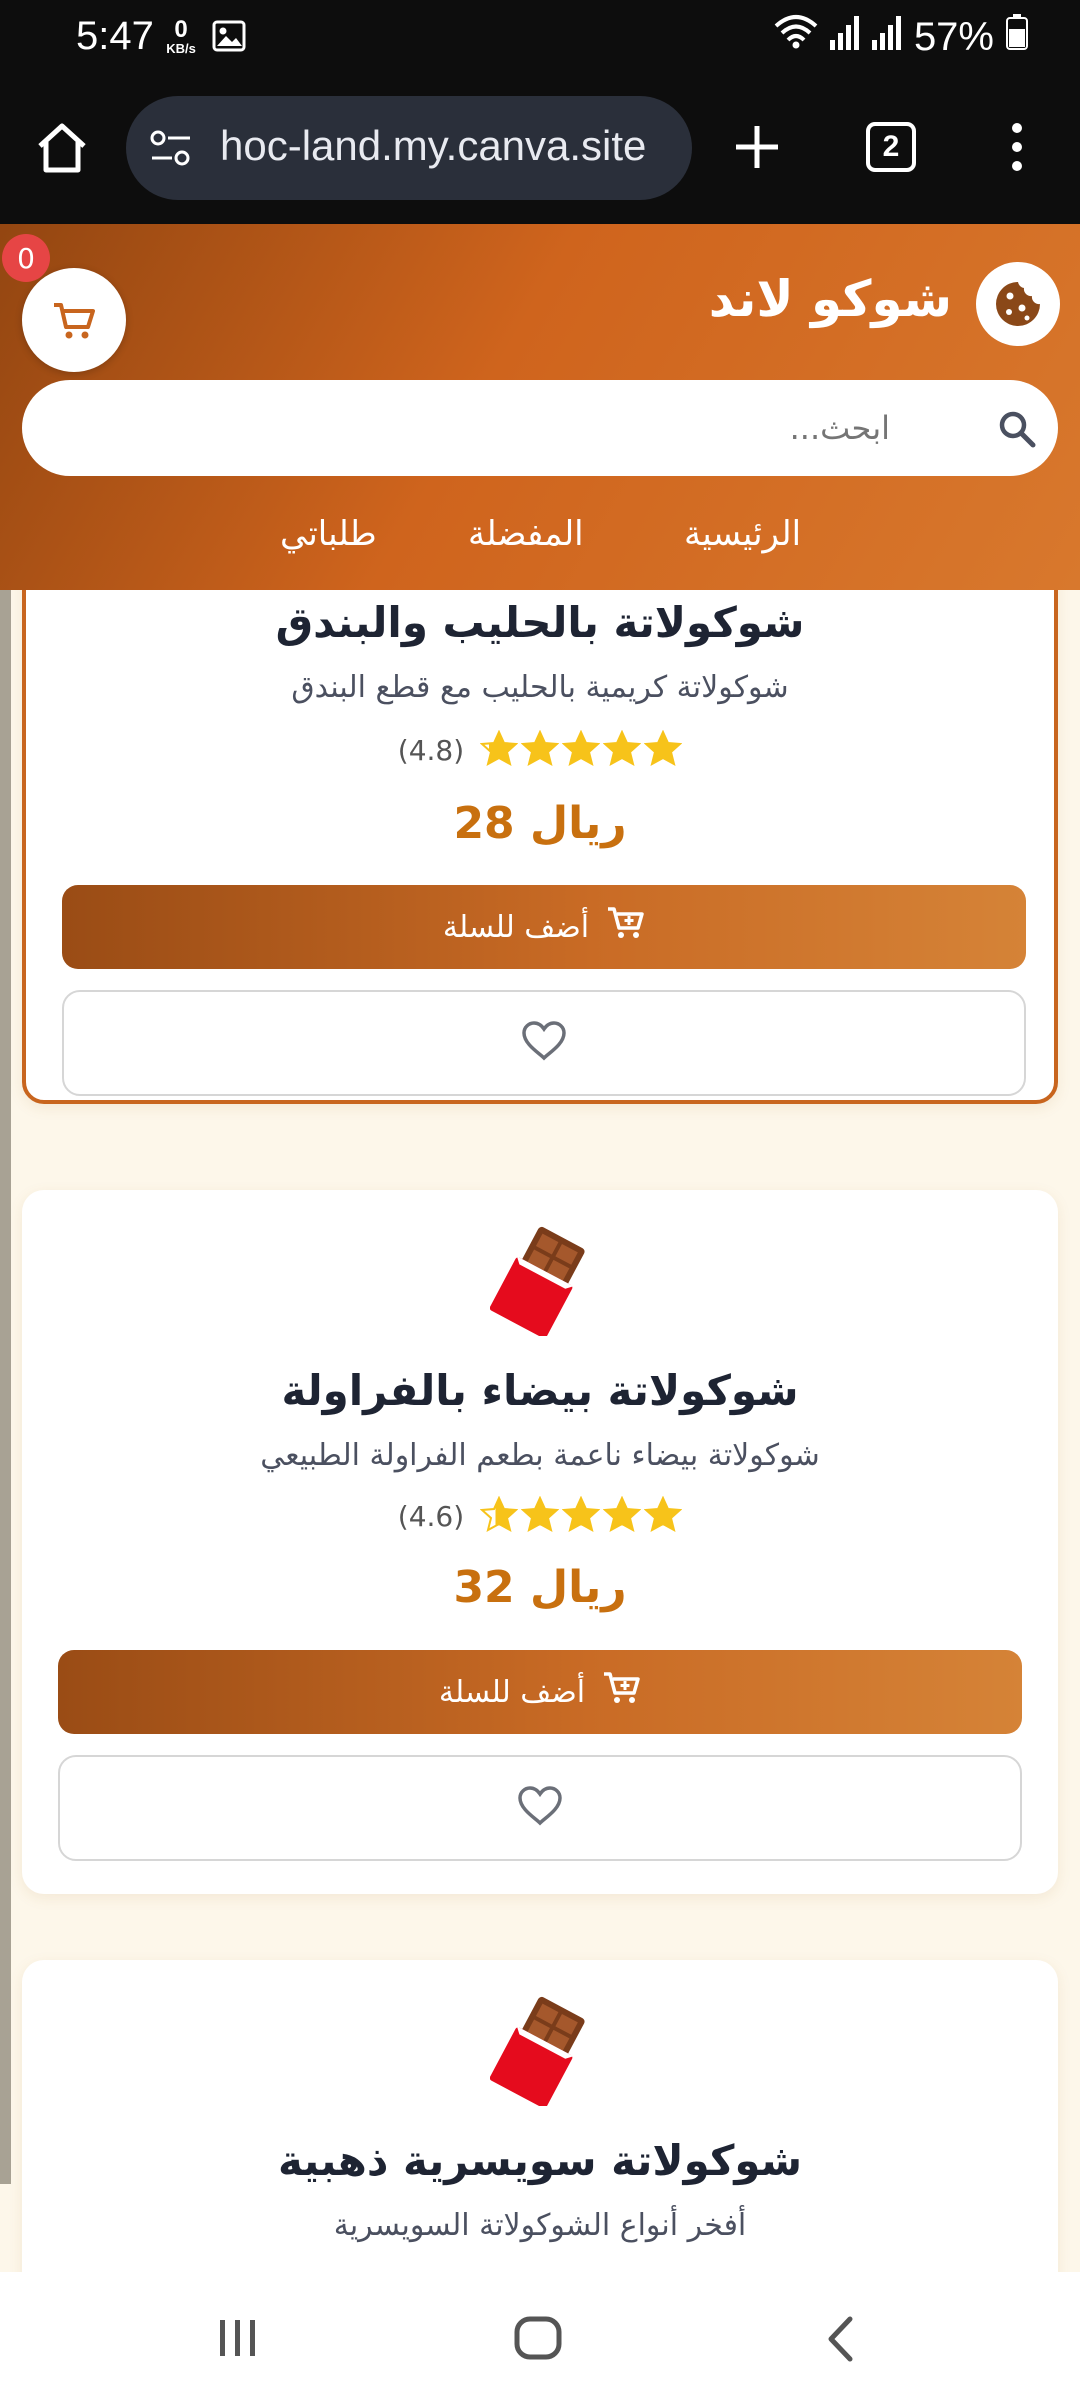  I want to click on system-nav-bar, so click(540, 2336).